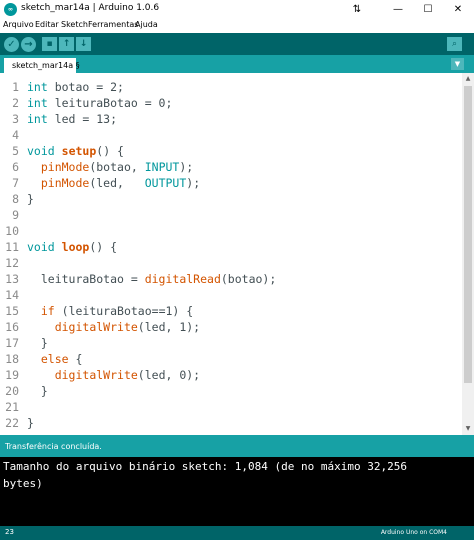 This screenshot has height=540, width=474. I want to click on code-line: 7 pinMode(led, OUTPUT);, so click(231, 183).